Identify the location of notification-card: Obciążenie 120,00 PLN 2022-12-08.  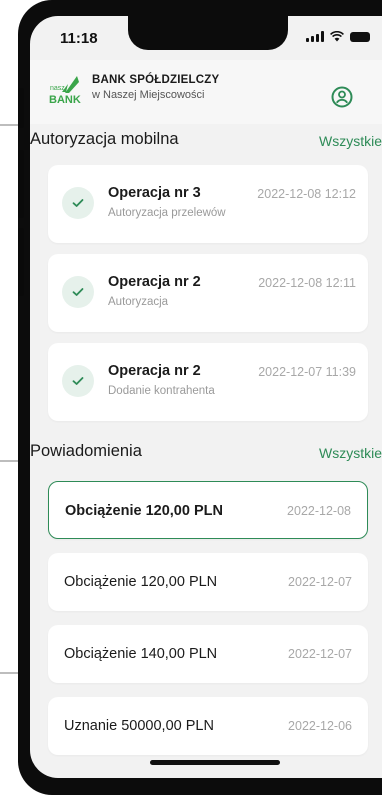
(208, 510).